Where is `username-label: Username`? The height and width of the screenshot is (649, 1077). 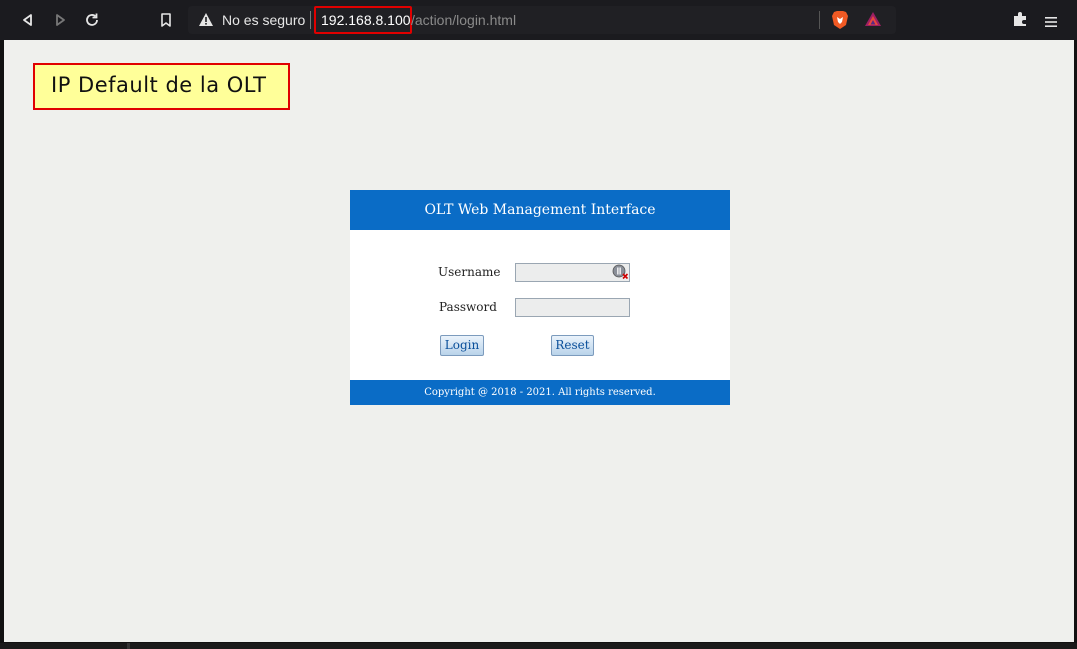
username-label: Username is located at coordinates (469, 272).